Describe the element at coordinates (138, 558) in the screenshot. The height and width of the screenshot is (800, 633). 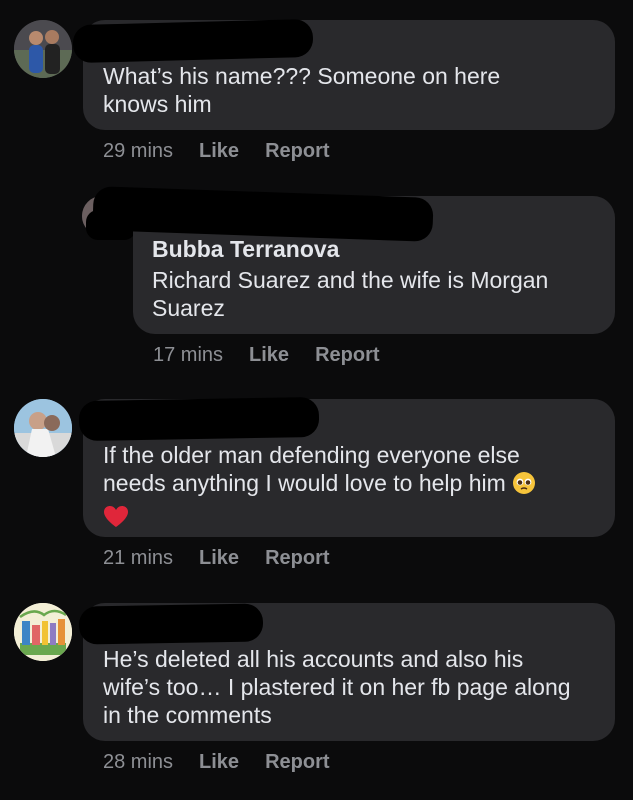
I see `comment-timestamp: 21 mins` at that location.